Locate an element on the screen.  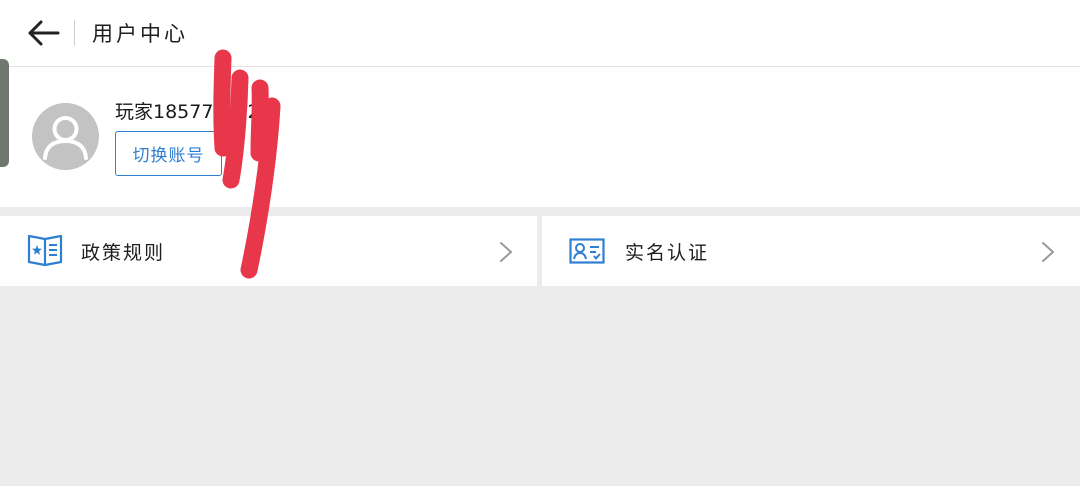
menu-item-label: 政策规则 is located at coordinates (123, 253).